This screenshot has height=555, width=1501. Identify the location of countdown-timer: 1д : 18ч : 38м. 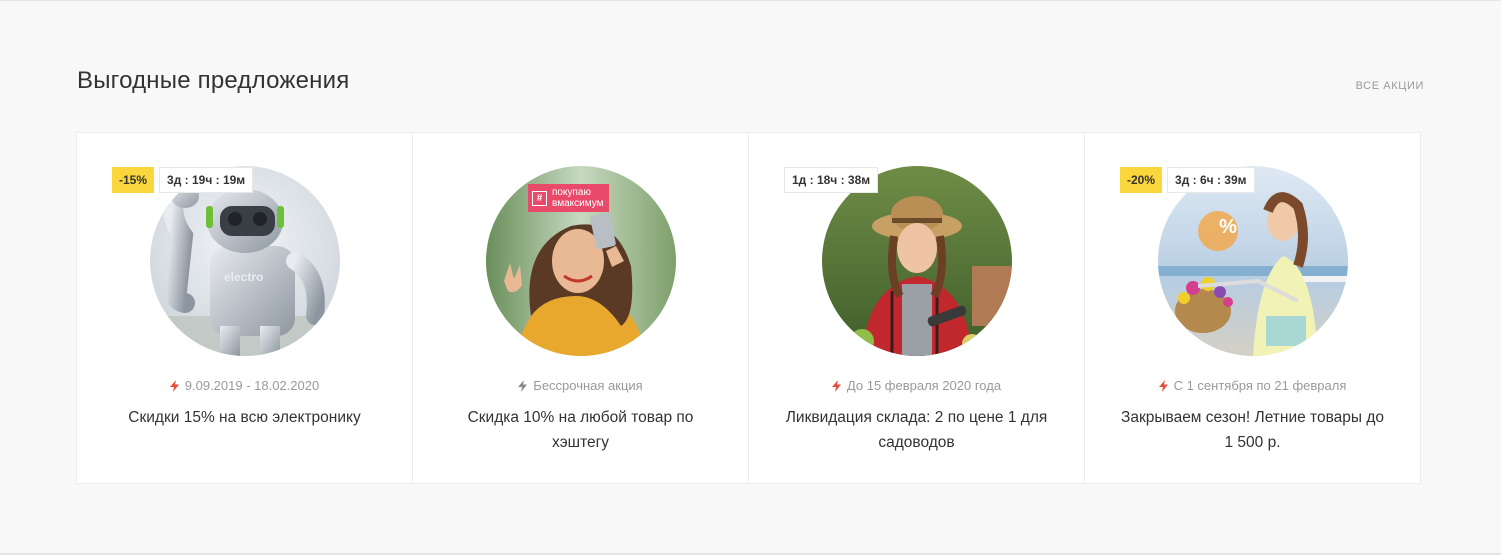
(831, 180).